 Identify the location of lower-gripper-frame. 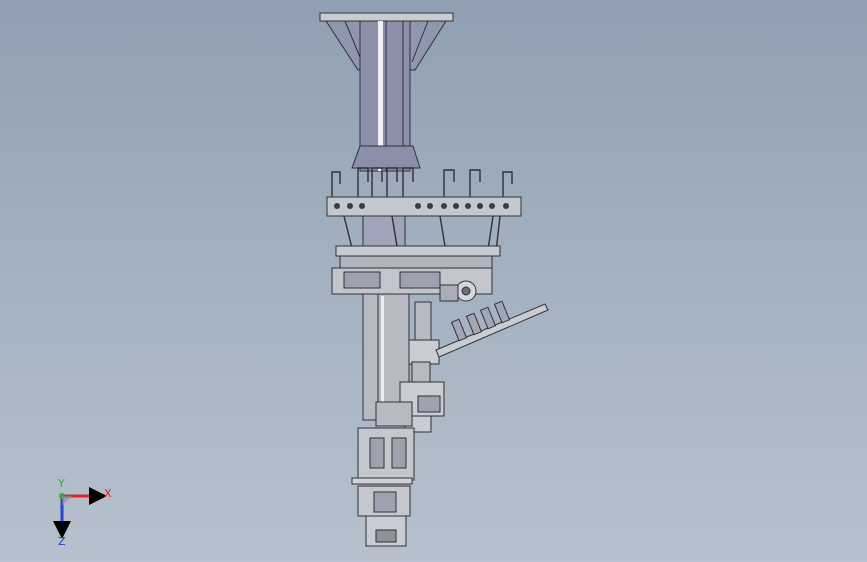
(416, 273).